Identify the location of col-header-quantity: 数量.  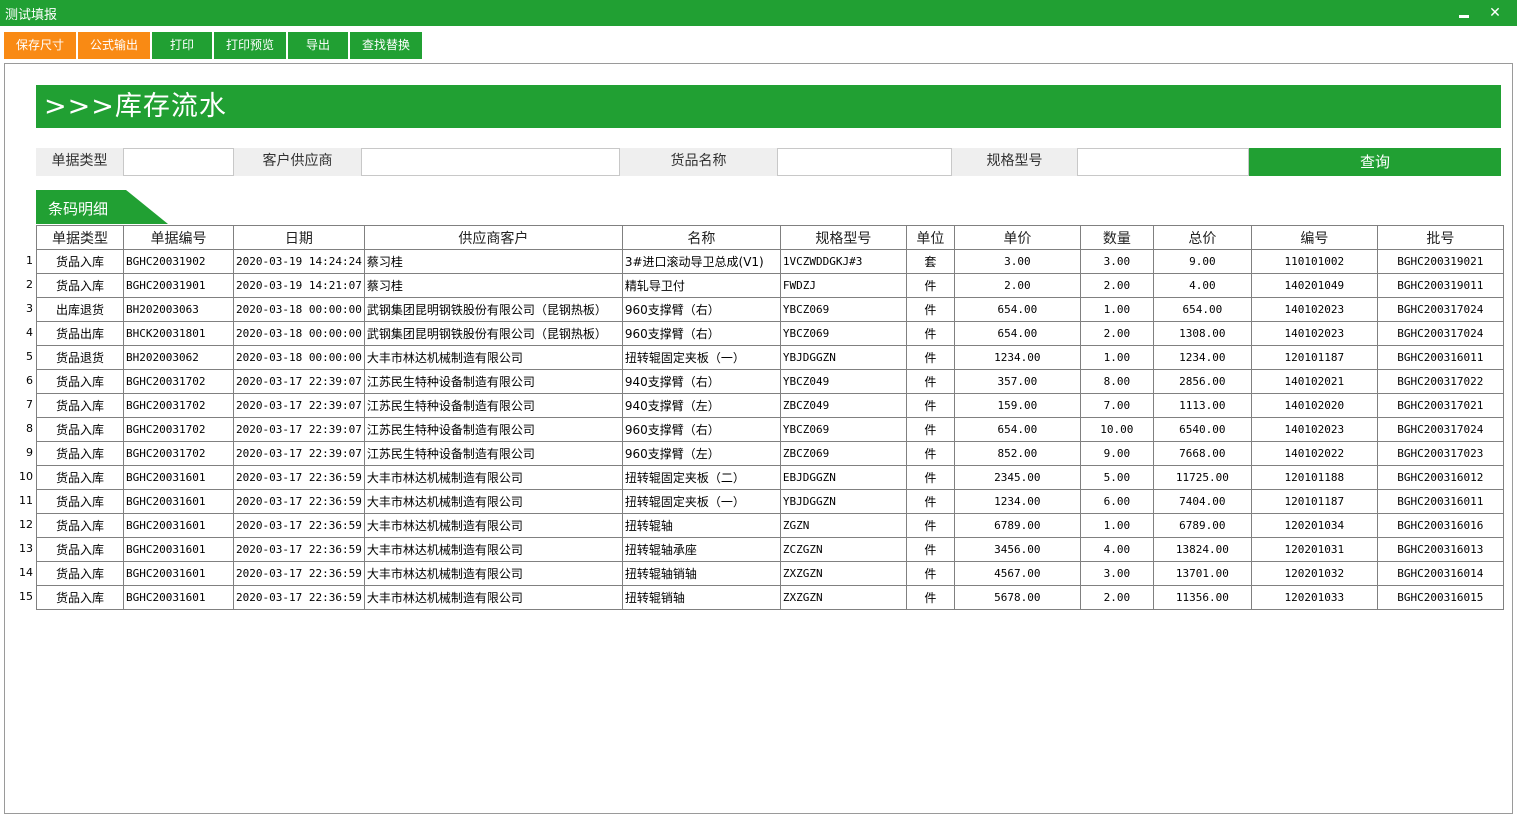
(1116, 237).